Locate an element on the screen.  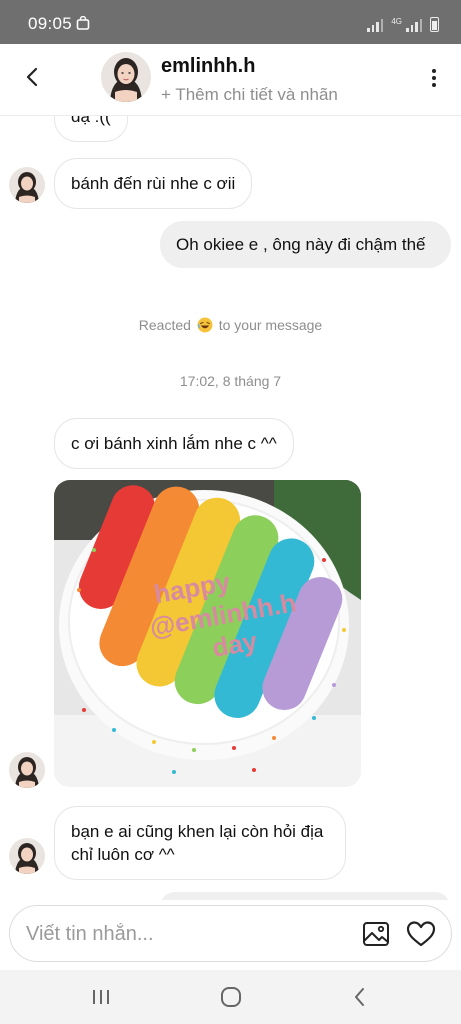
message-bubble-incoming: c ơi bánh xinh lắm nhe c ^^ is located at coordinates (174, 443).